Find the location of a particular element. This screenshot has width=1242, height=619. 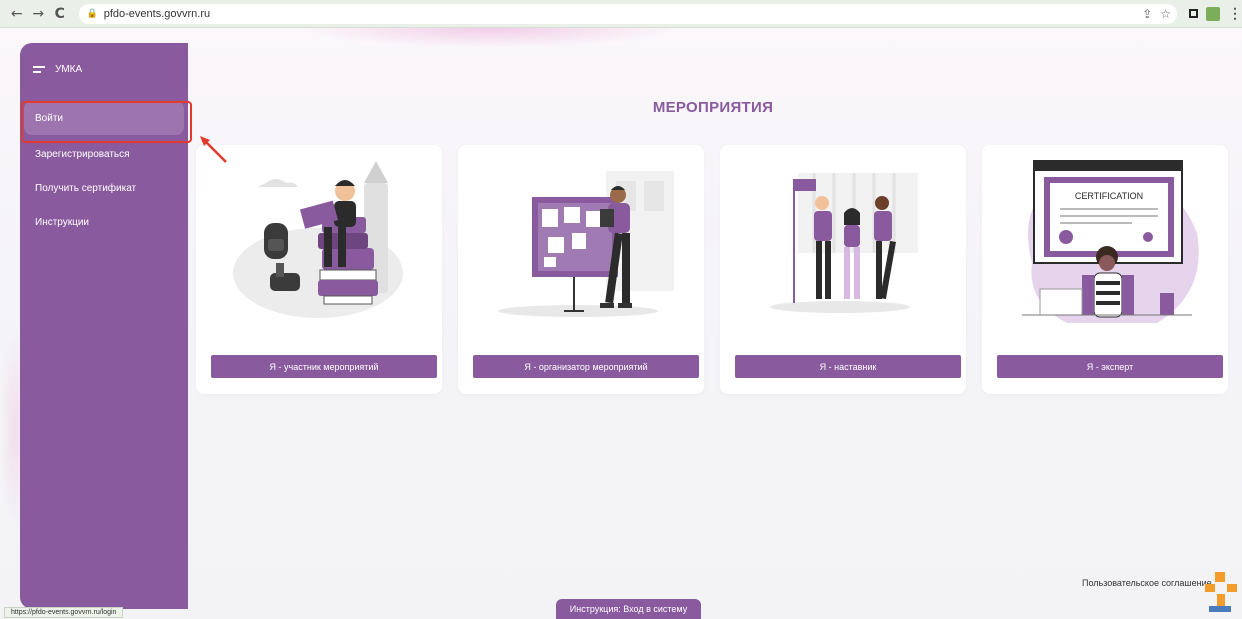

status-bar-url: https://pfdo-events.govvrn.ru/login is located at coordinates (64, 612).